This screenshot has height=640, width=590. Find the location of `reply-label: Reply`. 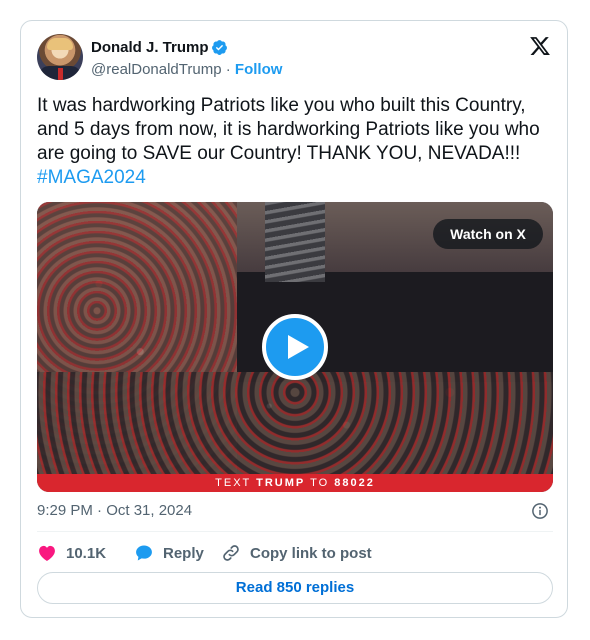

reply-label: Reply is located at coordinates (183, 553).